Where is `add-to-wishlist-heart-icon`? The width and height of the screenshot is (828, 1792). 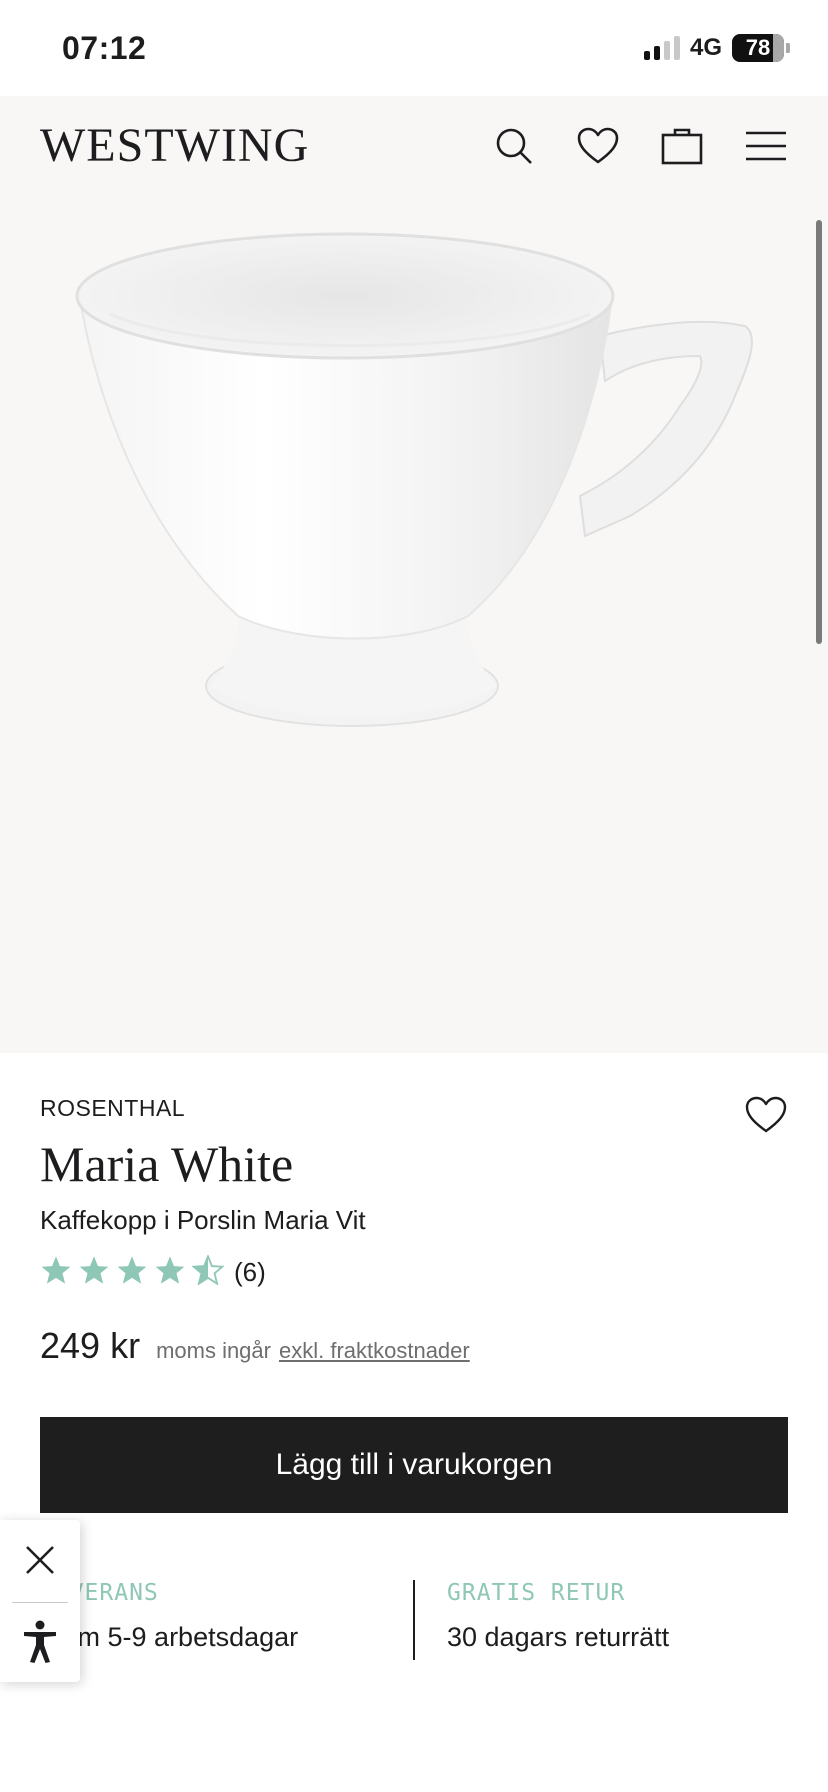
add-to-wishlist-heart-icon is located at coordinates (766, 1115).